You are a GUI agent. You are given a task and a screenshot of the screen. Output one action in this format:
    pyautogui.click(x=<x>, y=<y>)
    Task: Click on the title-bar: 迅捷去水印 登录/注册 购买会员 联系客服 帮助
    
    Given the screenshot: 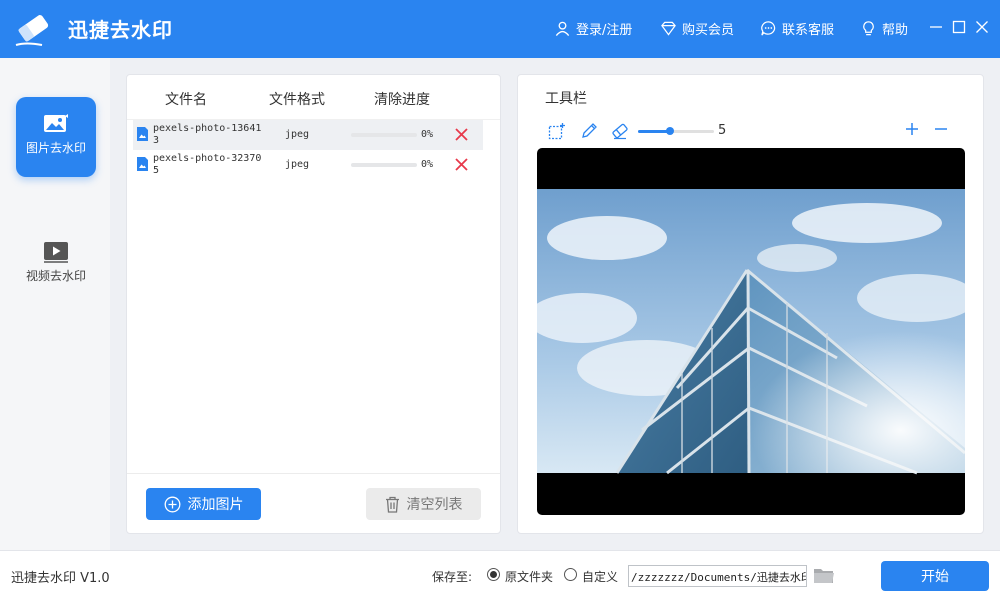 What is the action you would take?
    pyautogui.click(x=500, y=29)
    